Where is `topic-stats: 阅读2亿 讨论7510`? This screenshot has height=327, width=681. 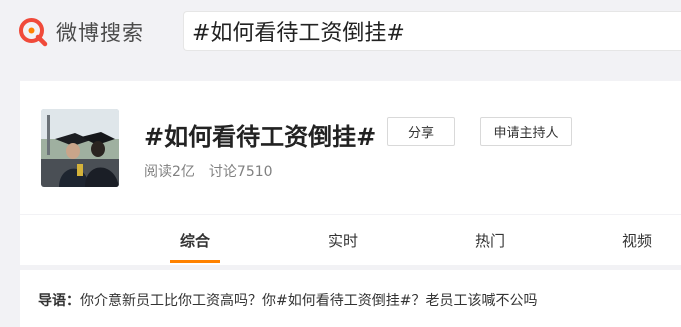 topic-stats: 阅读2亿 讨论7510 is located at coordinates (208, 171).